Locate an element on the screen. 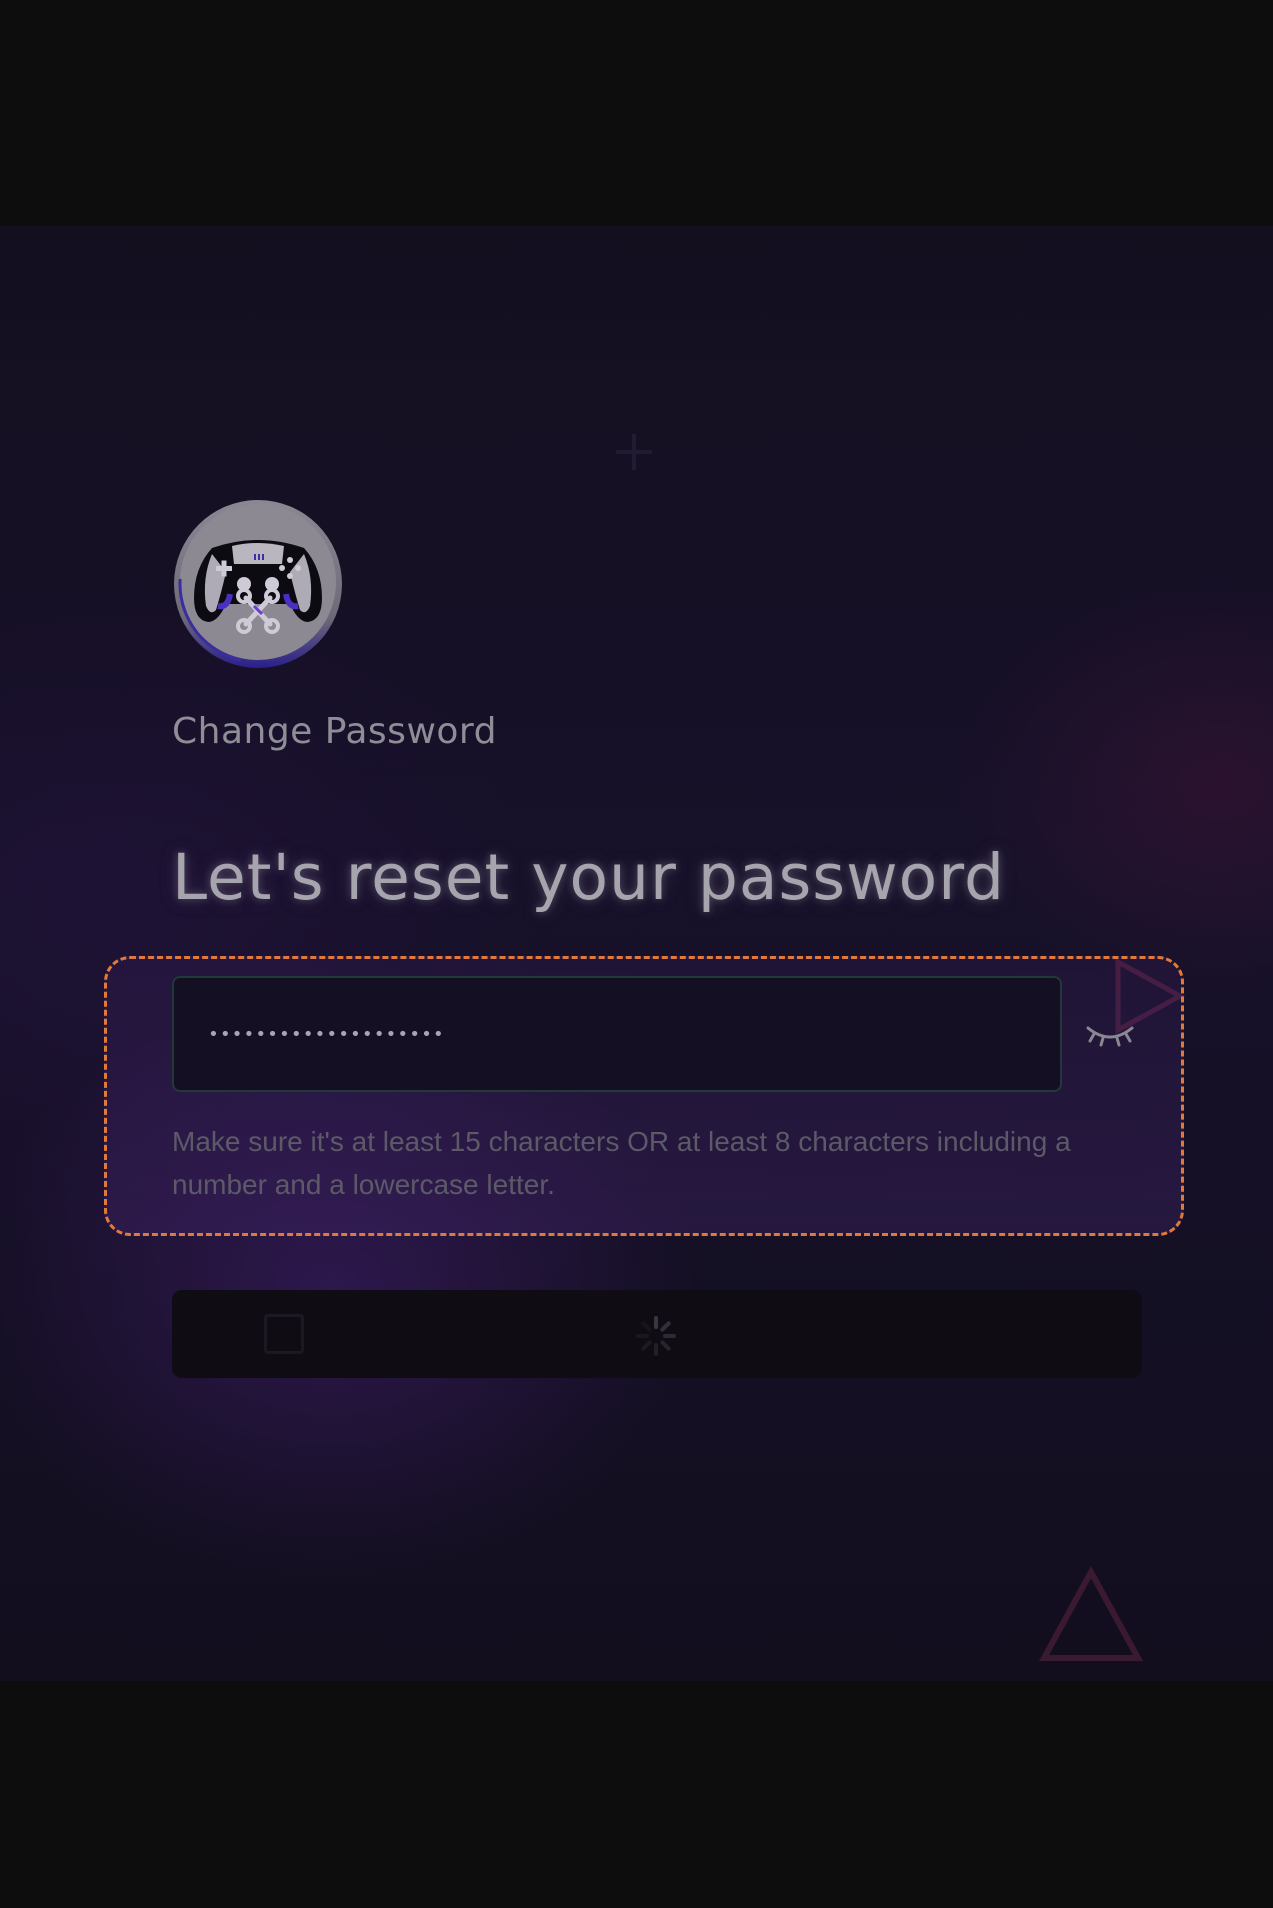 This screenshot has width=1273, height=1908. spinner-icon is located at coordinates (656, 1336).